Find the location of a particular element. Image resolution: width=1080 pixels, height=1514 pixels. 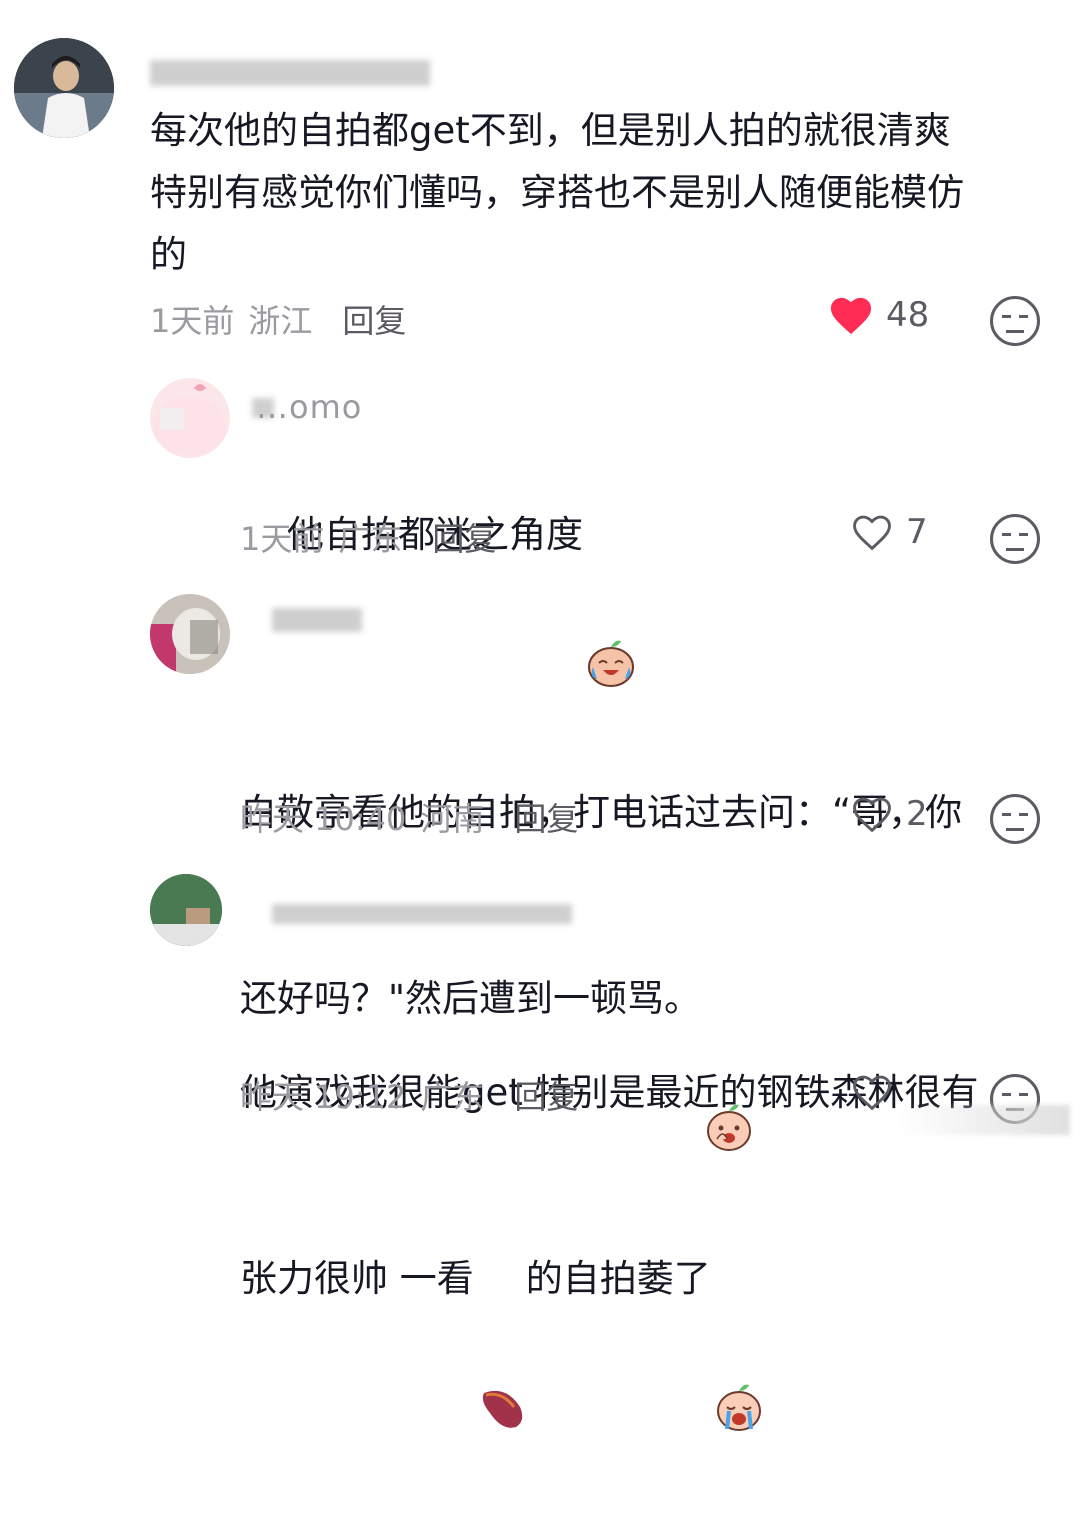

comment-meta: 昨天 19:12 广东 回复 is located at coordinates (409, 1095).